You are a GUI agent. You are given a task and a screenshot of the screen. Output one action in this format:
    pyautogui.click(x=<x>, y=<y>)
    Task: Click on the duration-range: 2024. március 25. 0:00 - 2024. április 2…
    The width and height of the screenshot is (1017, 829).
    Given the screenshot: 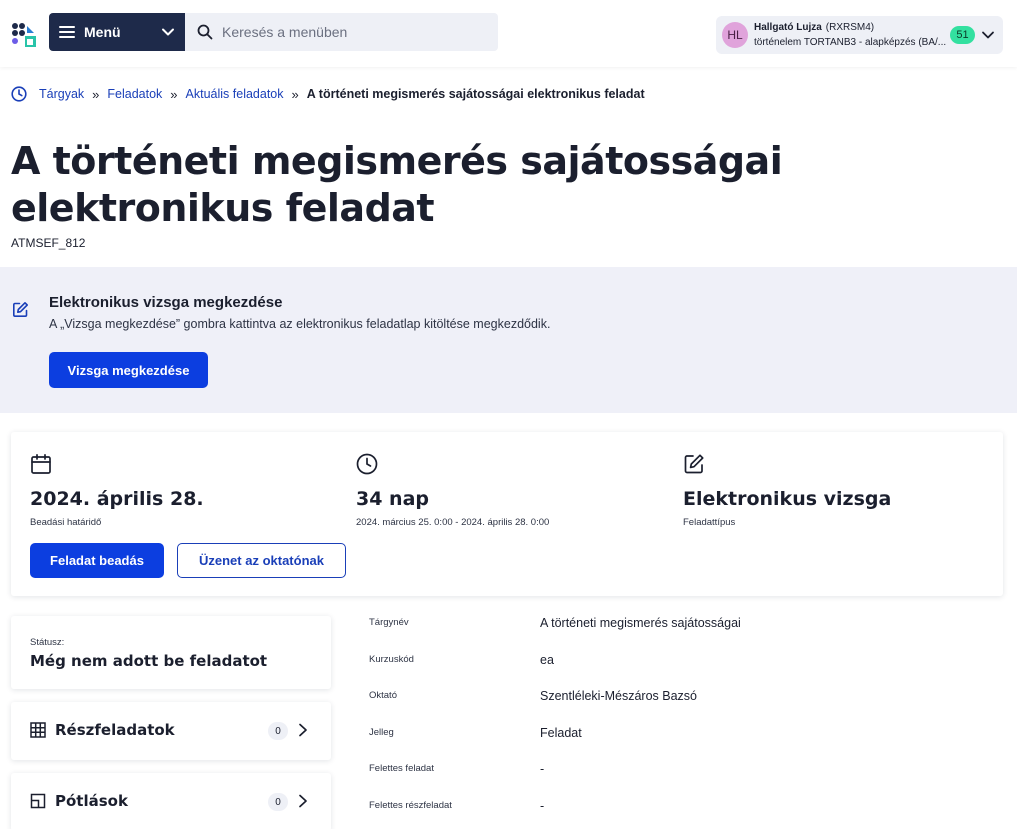 What is the action you would take?
    pyautogui.click(x=453, y=522)
    